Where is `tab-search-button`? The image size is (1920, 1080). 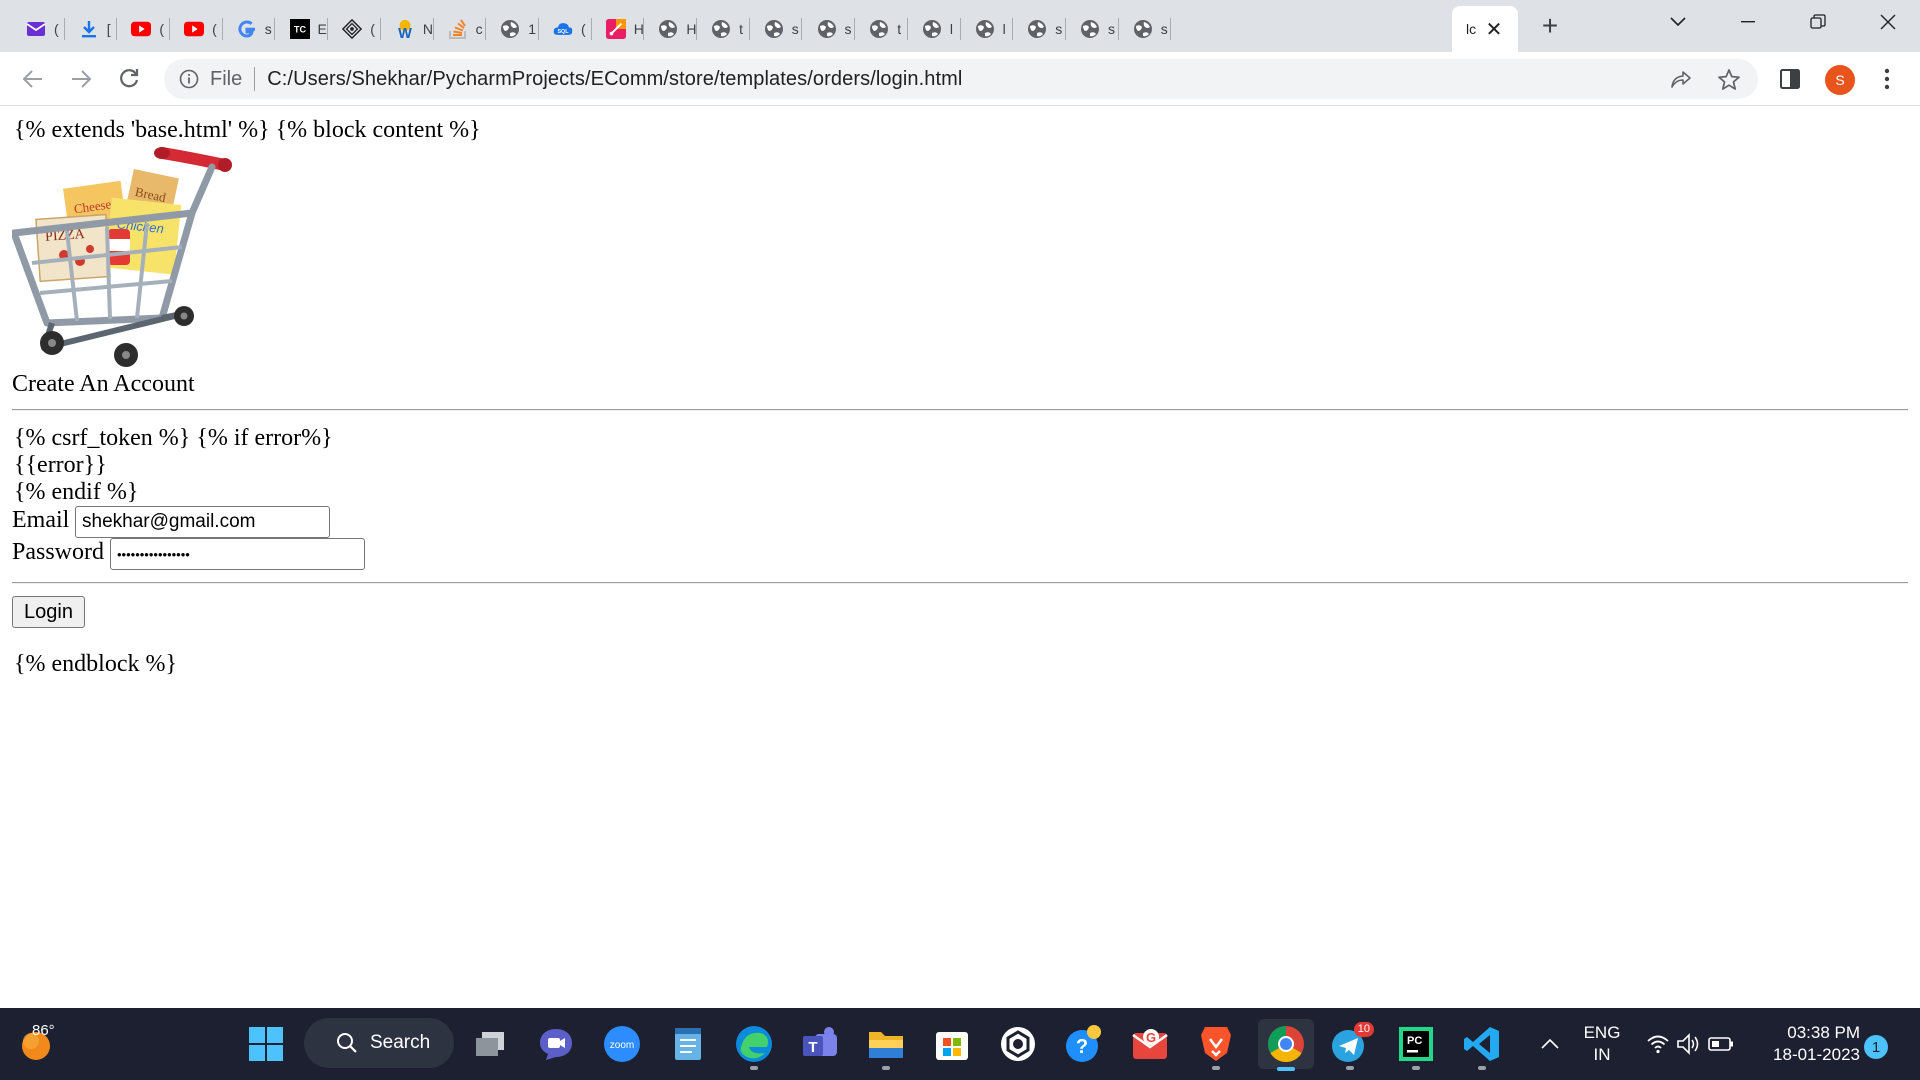 tab-search-button is located at coordinates (1678, 22).